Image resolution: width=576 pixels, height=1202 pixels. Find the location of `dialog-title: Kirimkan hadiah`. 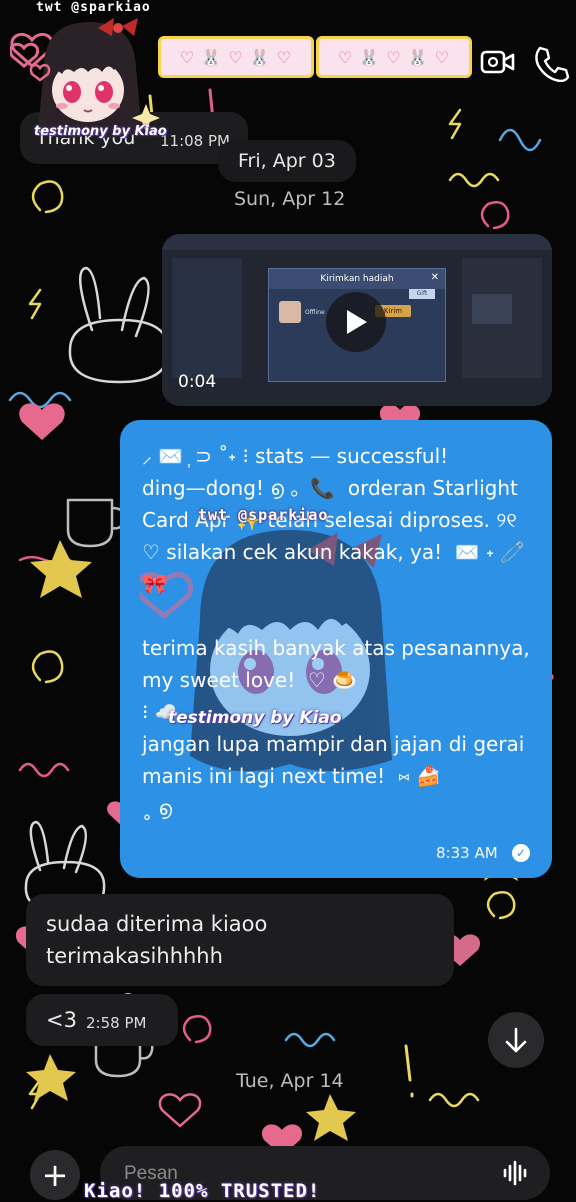

dialog-title: Kirimkan hadiah is located at coordinates (357, 279).